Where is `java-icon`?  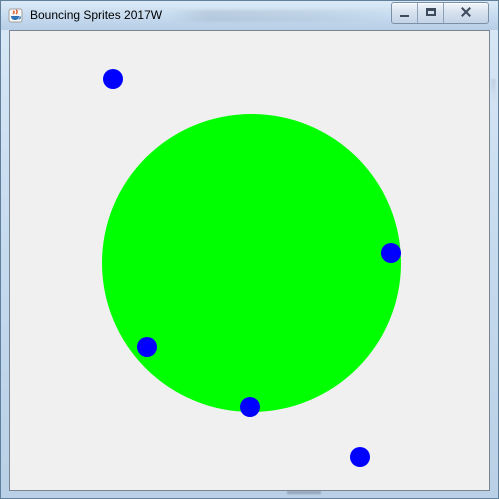
java-icon is located at coordinates (15, 15).